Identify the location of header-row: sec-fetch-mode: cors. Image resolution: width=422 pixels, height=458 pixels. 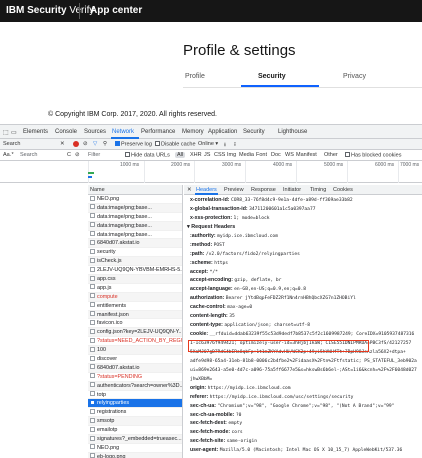
(303, 432).